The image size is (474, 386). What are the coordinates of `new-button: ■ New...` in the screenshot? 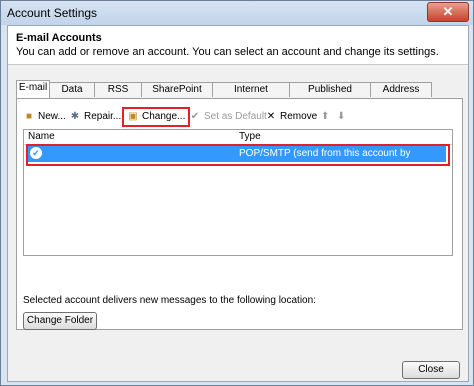 It's located at (44, 117).